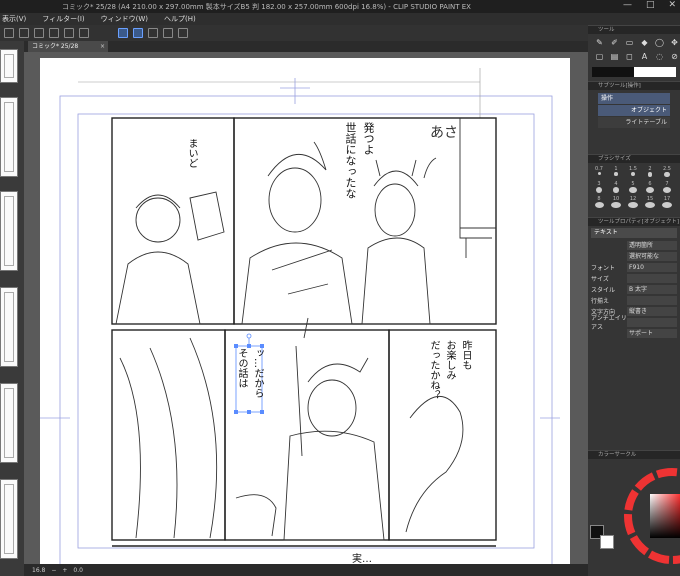  Describe the element at coordinates (652, 516) in the screenshot. I see `color-wheel` at that location.